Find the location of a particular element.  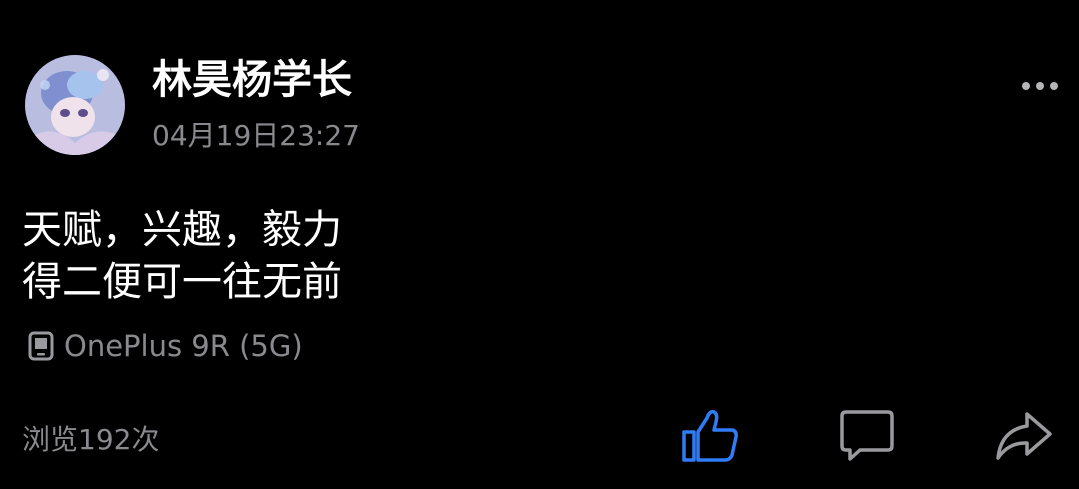

device-tag: OnePlus 9R (5G) is located at coordinates (165, 346).